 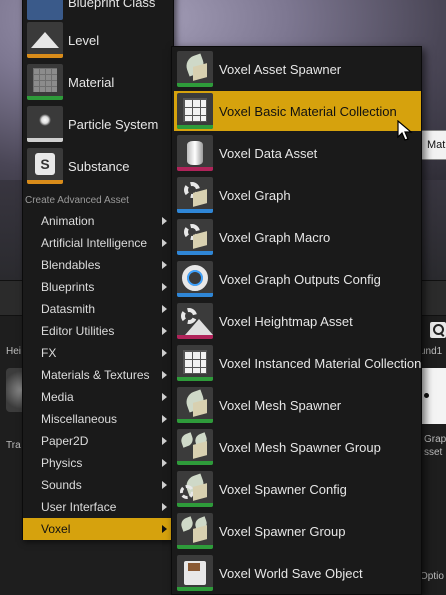 I want to click on category-user-interface: User Interface, so click(x=98, y=507).